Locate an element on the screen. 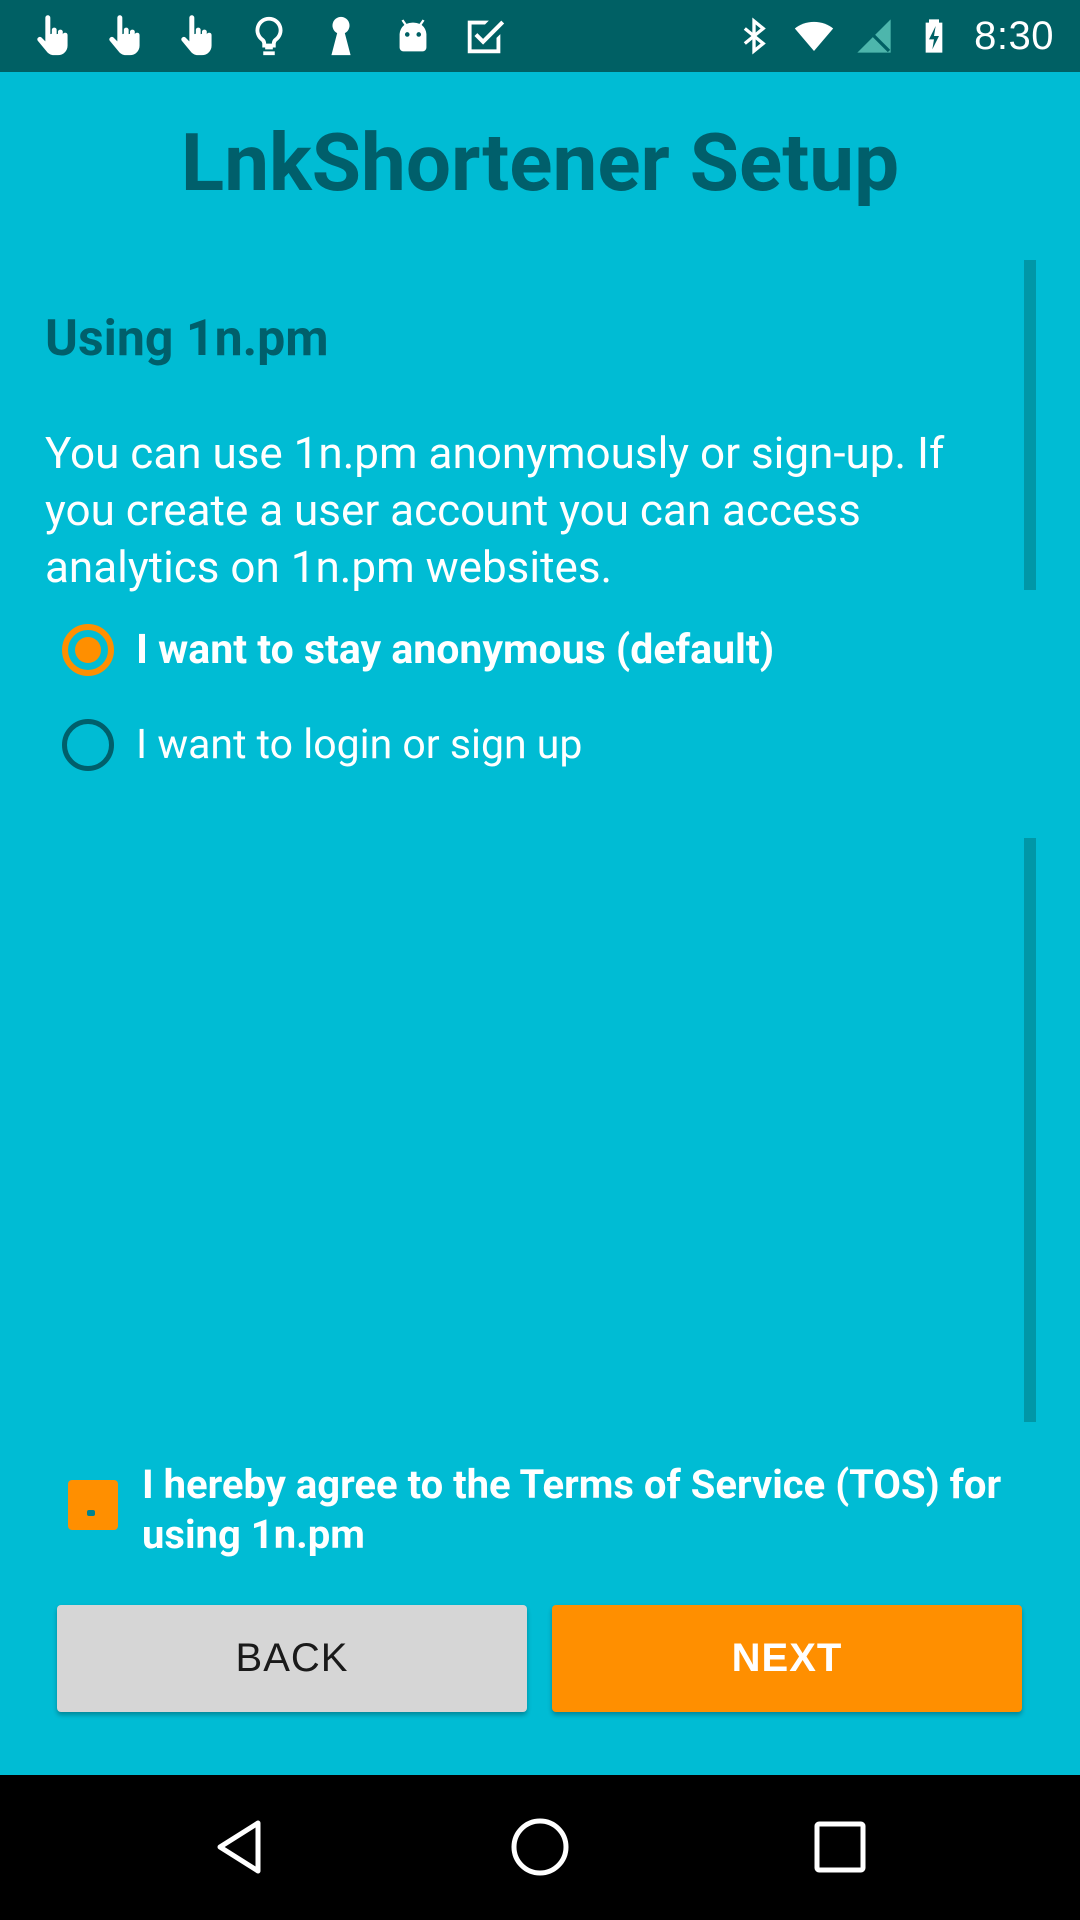  nav-back-icon is located at coordinates (239, 1847).